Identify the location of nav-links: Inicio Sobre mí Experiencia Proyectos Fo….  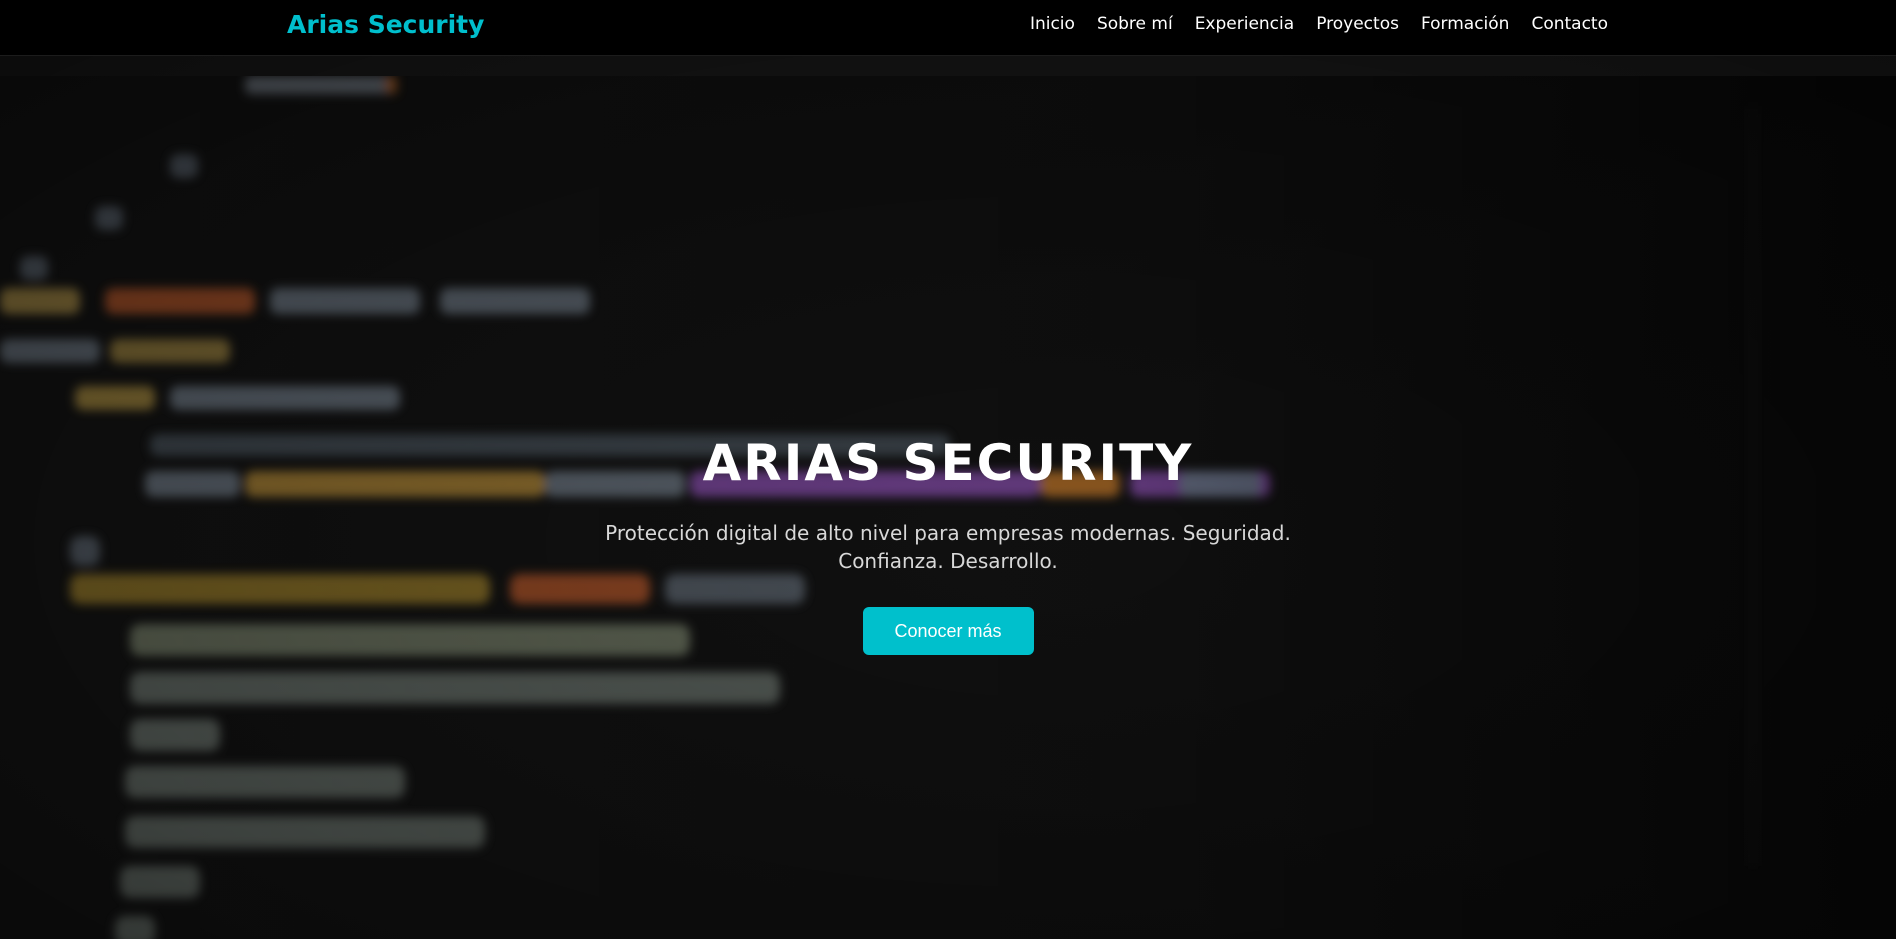
(1319, 24).